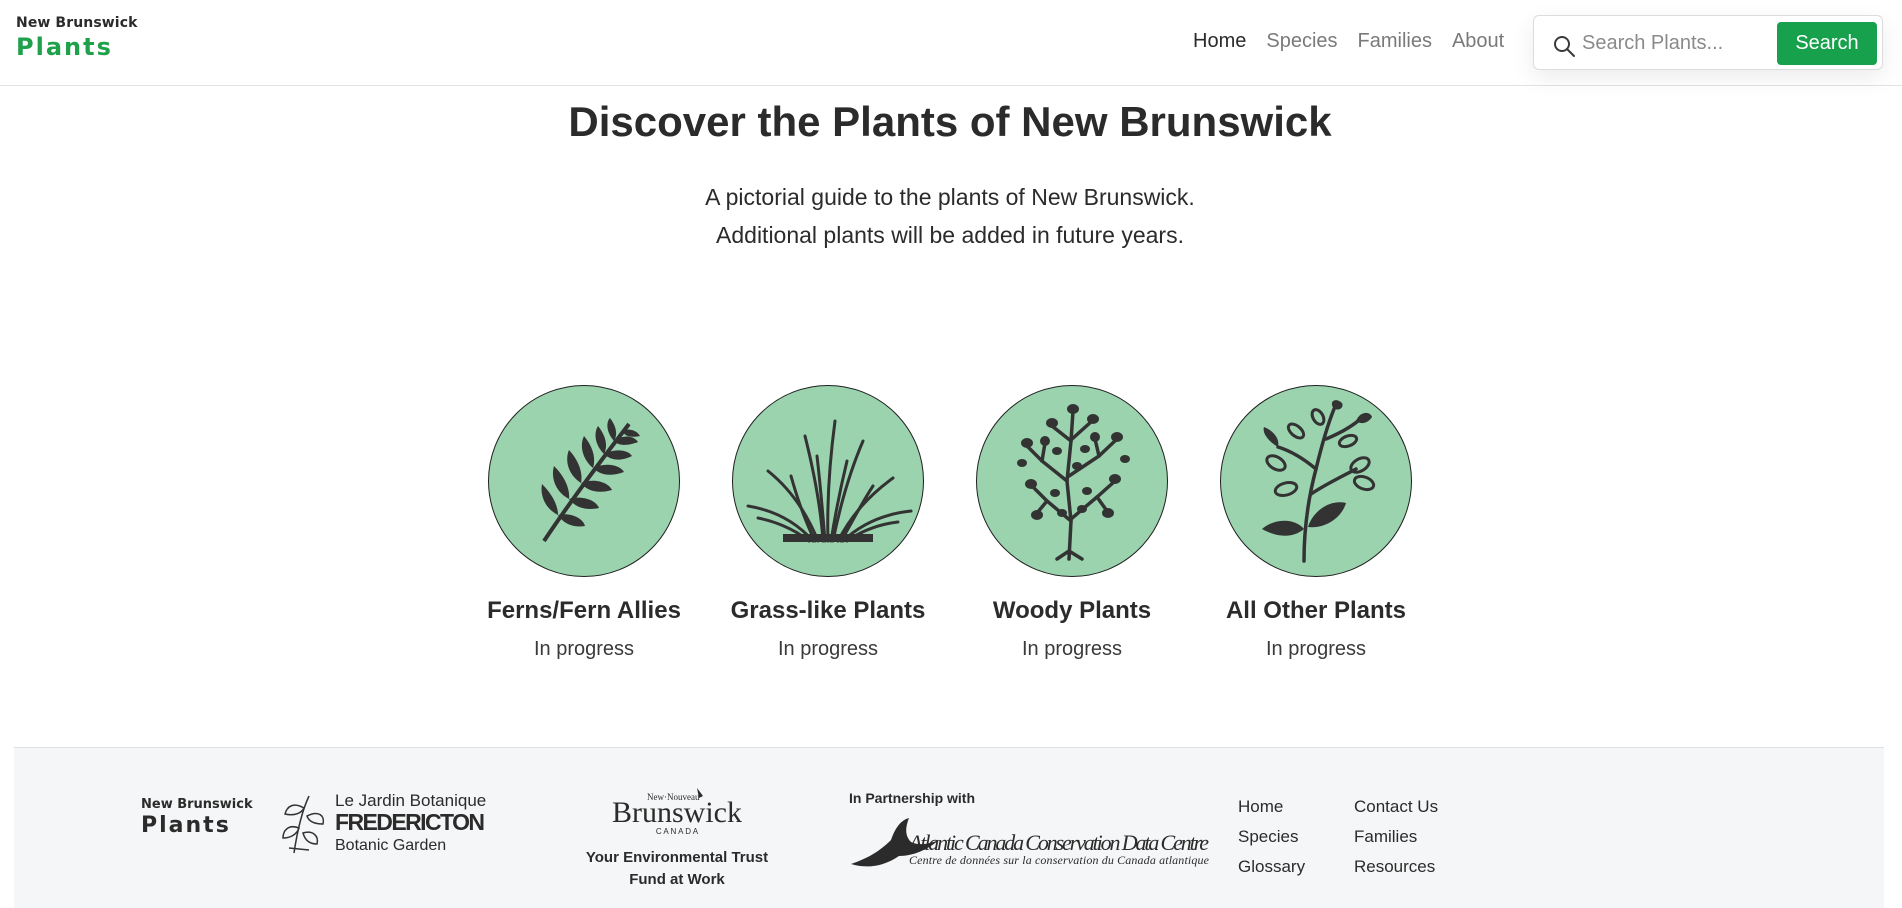 This screenshot has width=1902, height=908. What do you see at coordinates (410, 822) in the screenshot?
I see `svg-text: FREDERICTON` at bounding box center [410, 822].